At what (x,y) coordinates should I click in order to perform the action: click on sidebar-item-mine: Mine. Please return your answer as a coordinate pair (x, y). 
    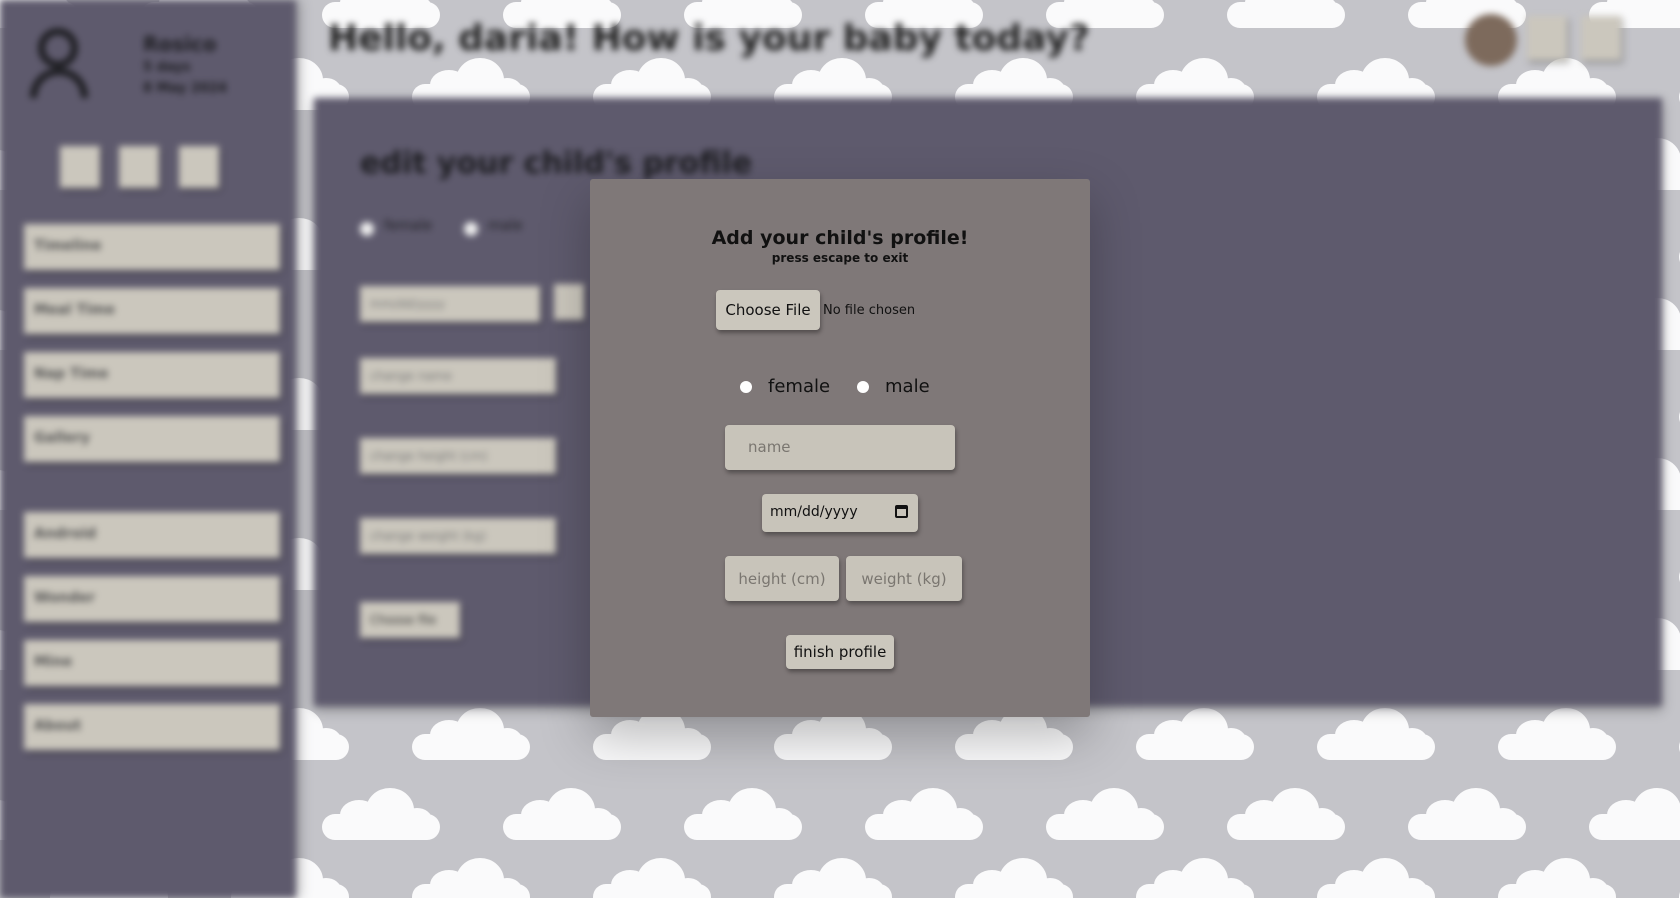
    Looking at the image, I should click on (152, 663).